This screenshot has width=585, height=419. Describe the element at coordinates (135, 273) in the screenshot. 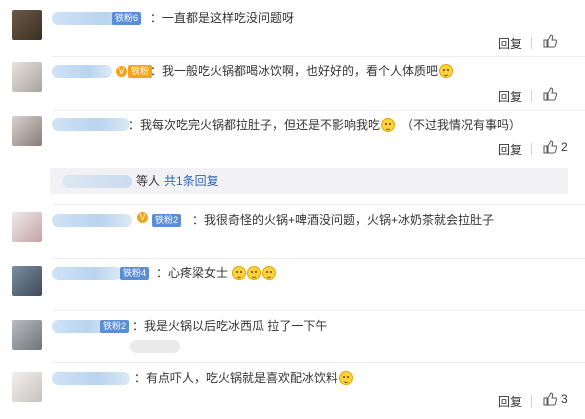

I see `fan-badge: 铁粉4` at that location.